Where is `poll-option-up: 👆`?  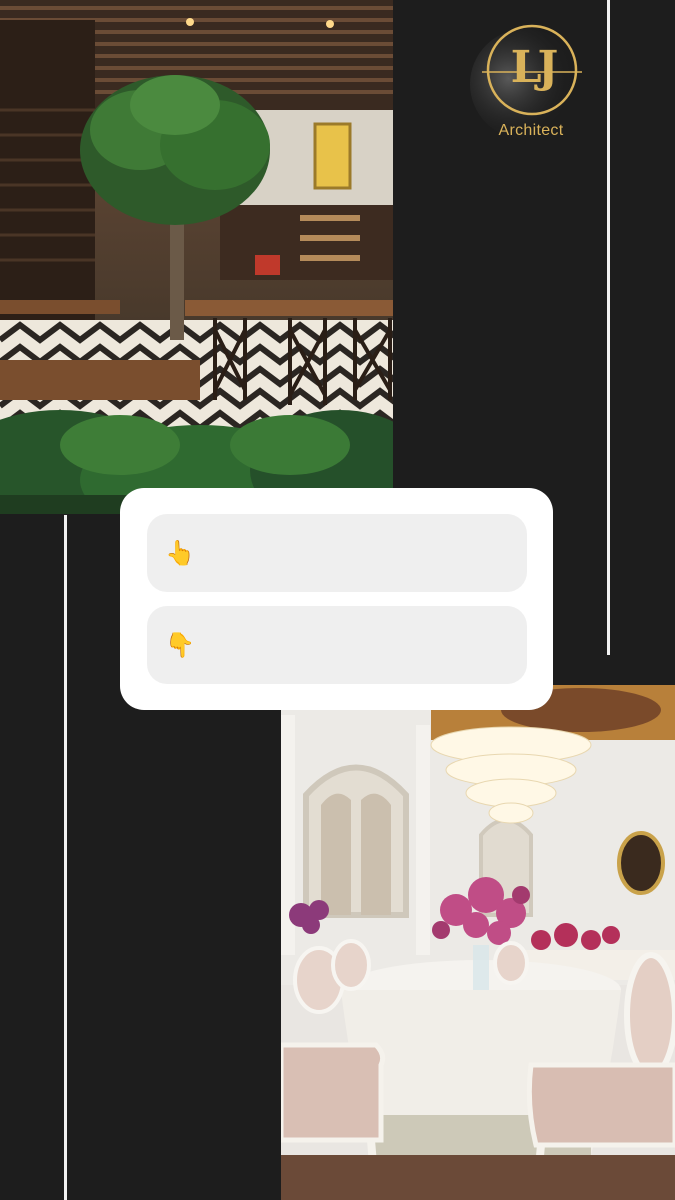 poll-option-up: 👆 is located at coordinates (337, 553).